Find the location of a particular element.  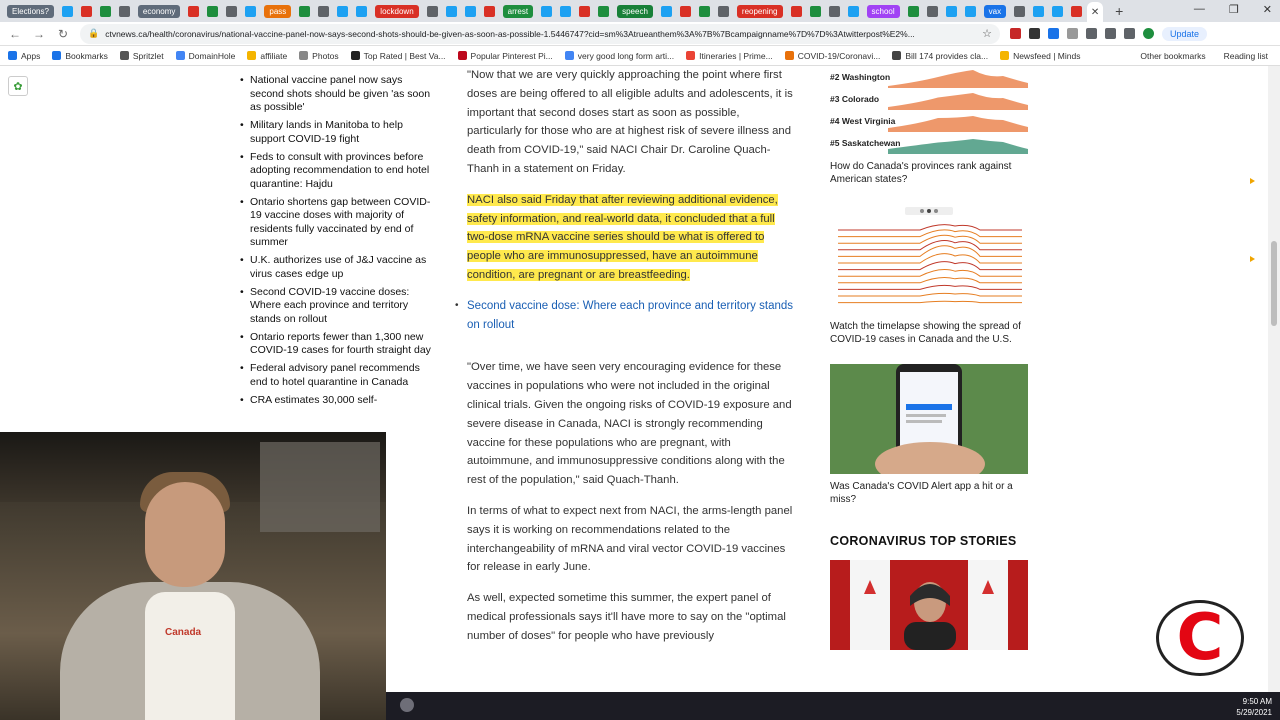

new-tab-icon: + is located at coordinates (1119, 11).